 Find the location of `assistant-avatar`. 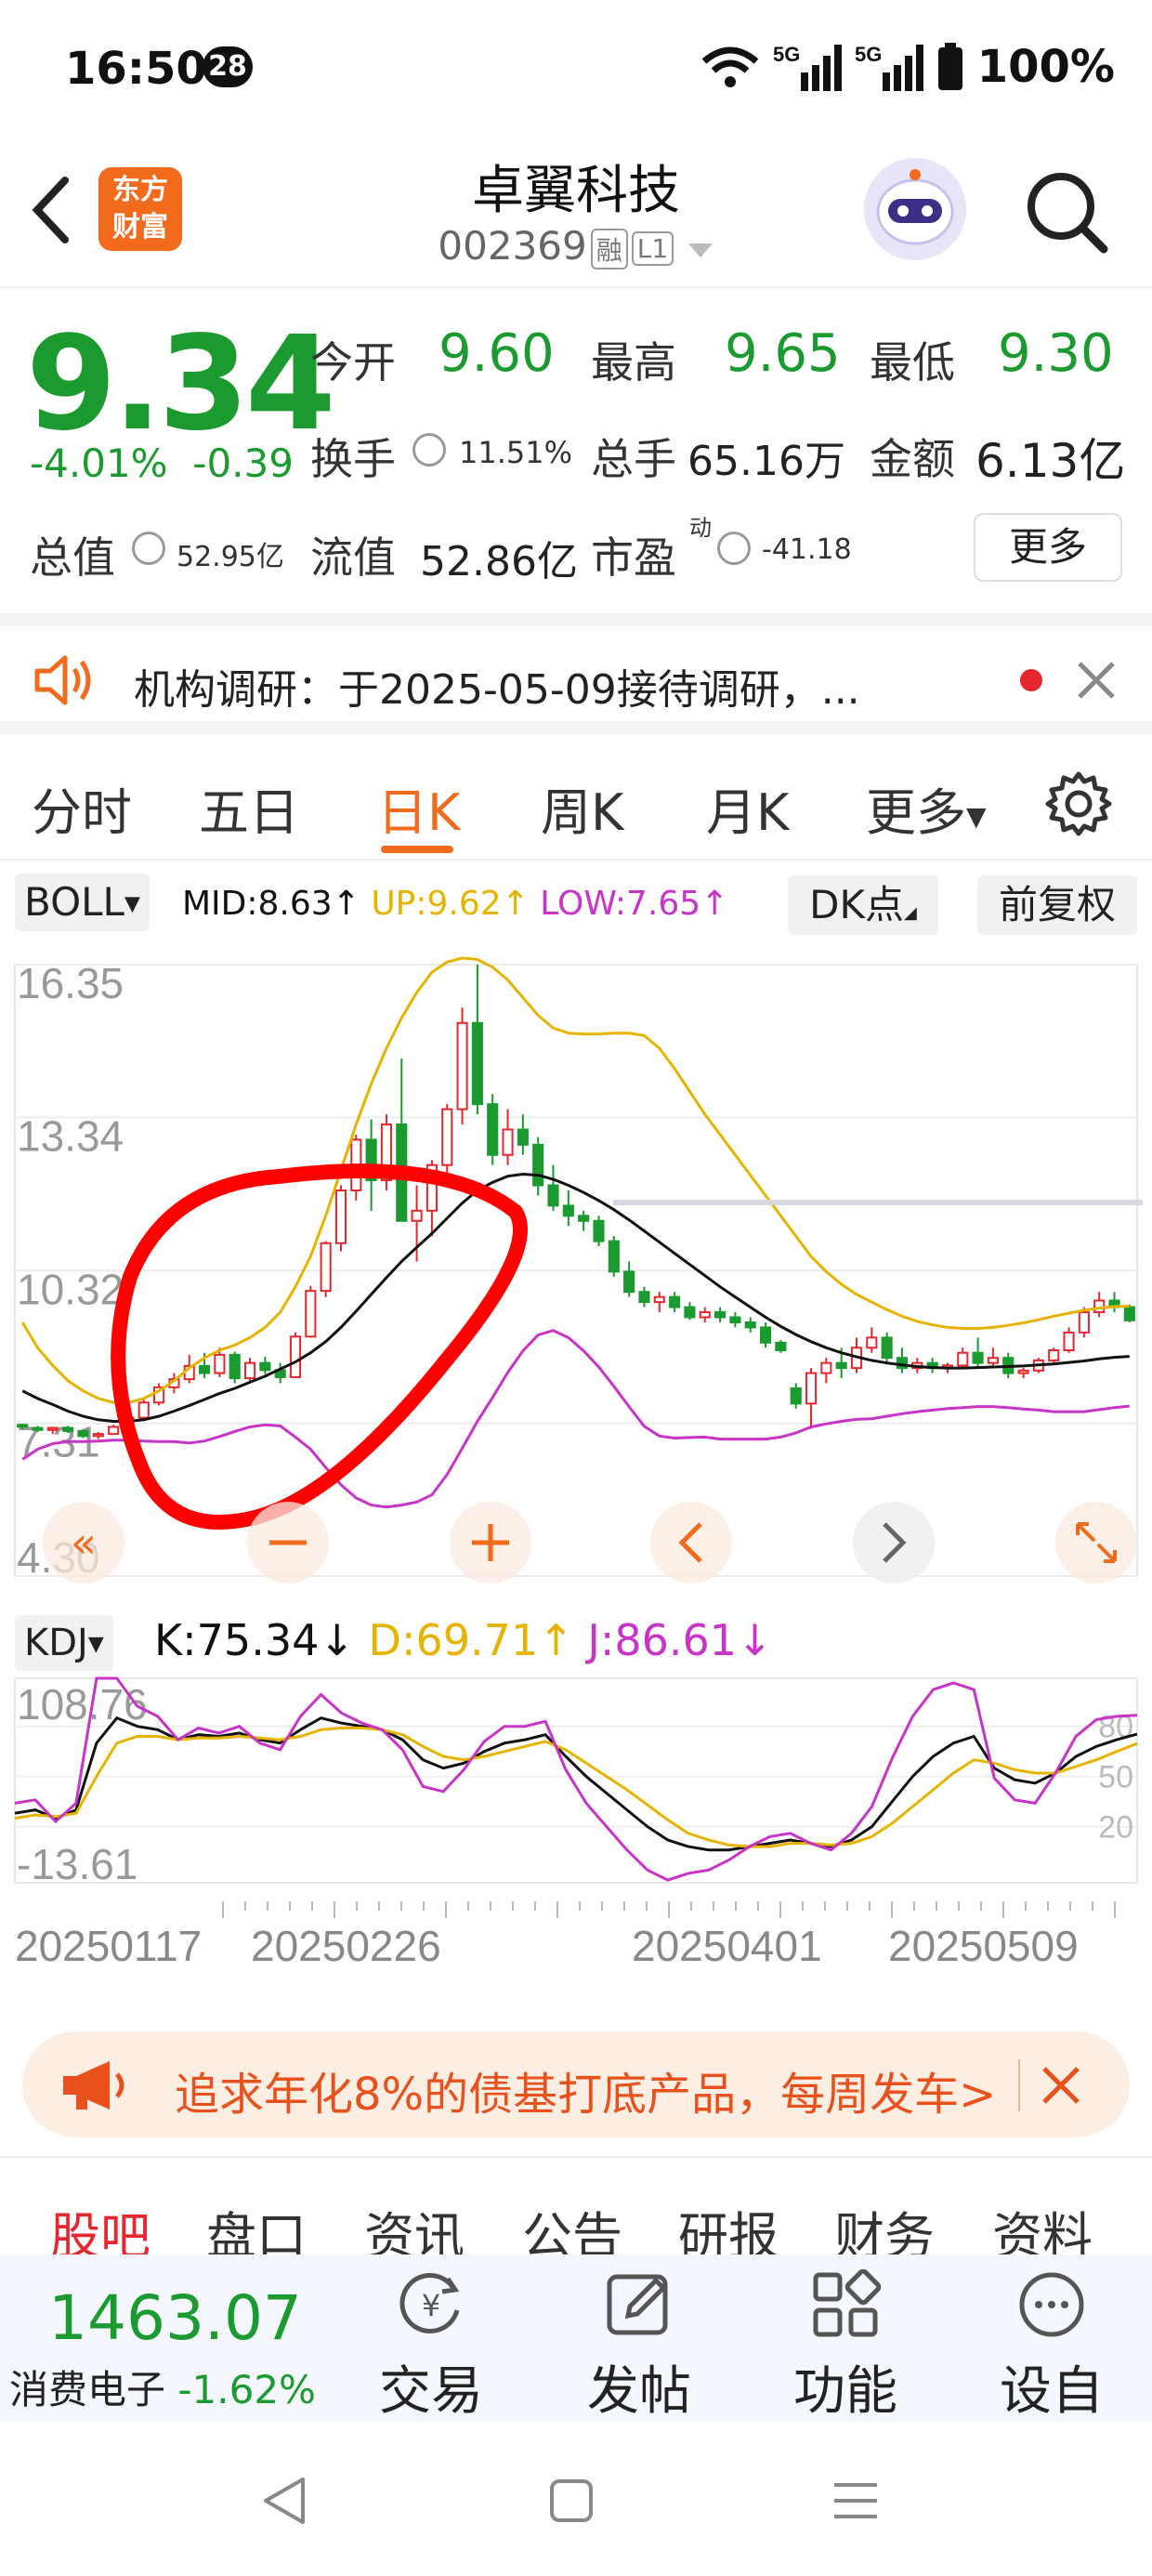

assistant-avatar is located at coordinates (915, 209).